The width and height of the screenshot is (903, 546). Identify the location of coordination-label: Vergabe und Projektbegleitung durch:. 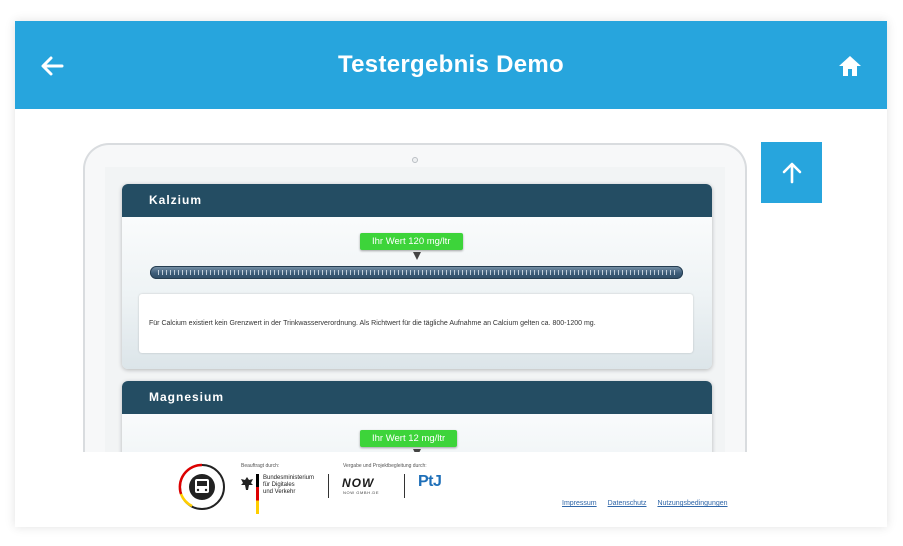
(385, 466).